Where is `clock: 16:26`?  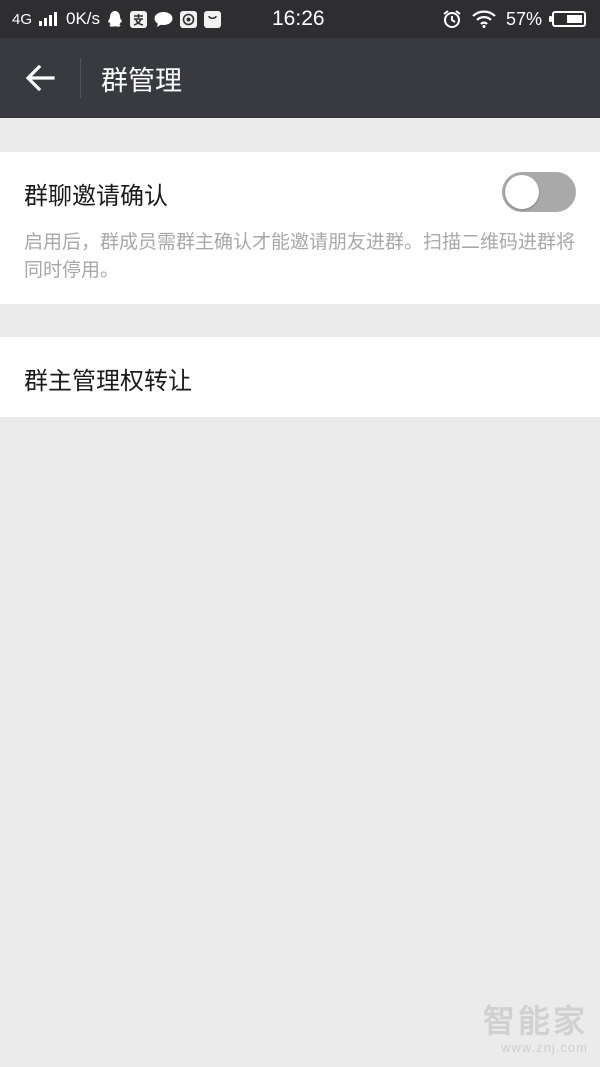 clock: 16:26 is located at coordinates (298, 18).